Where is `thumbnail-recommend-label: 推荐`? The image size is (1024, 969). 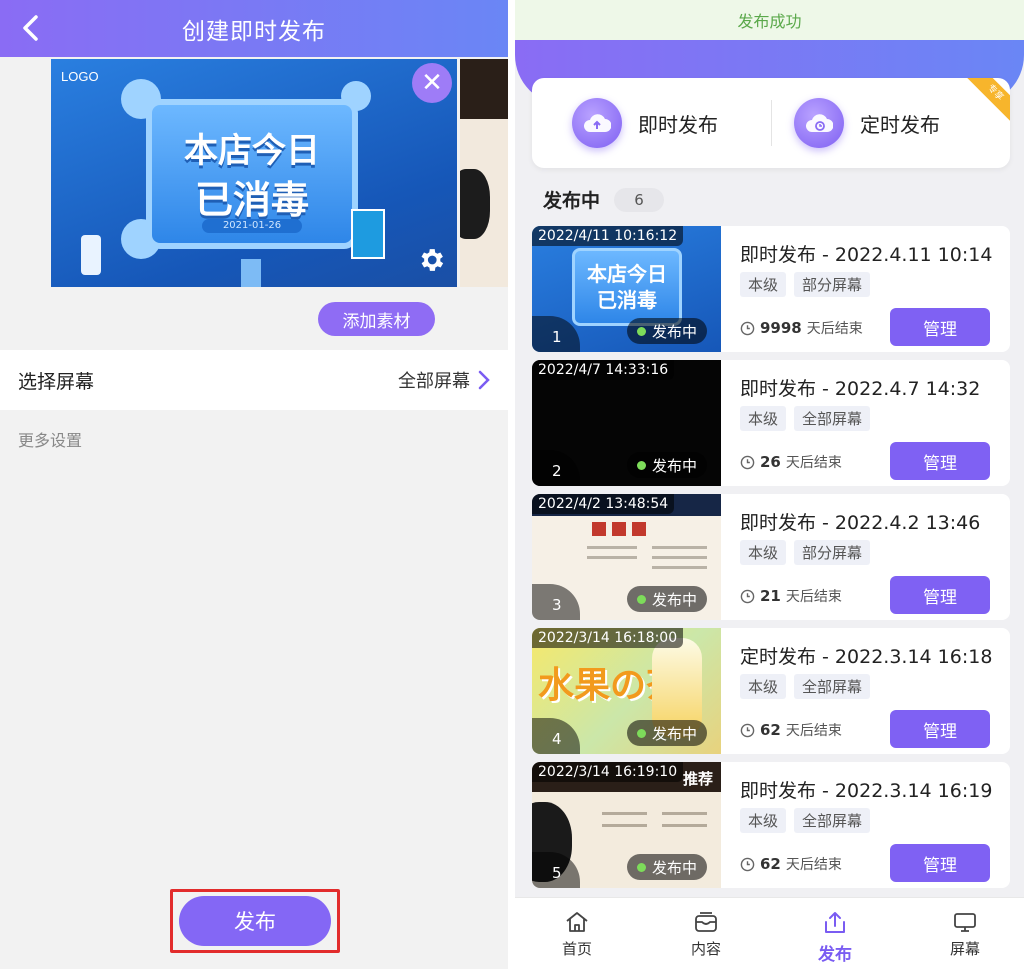
thumbnail-recommend-label: 推荐 is located at coordinates (697, 779).